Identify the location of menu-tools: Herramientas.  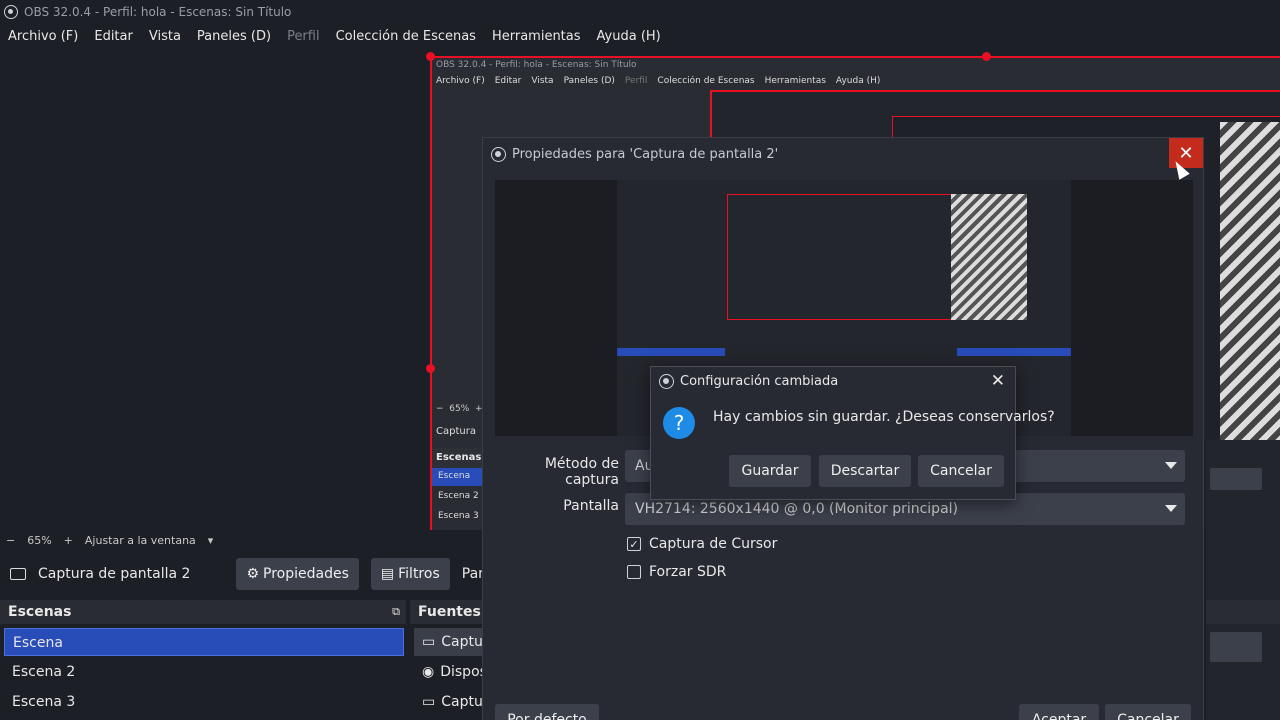
(536, 36).